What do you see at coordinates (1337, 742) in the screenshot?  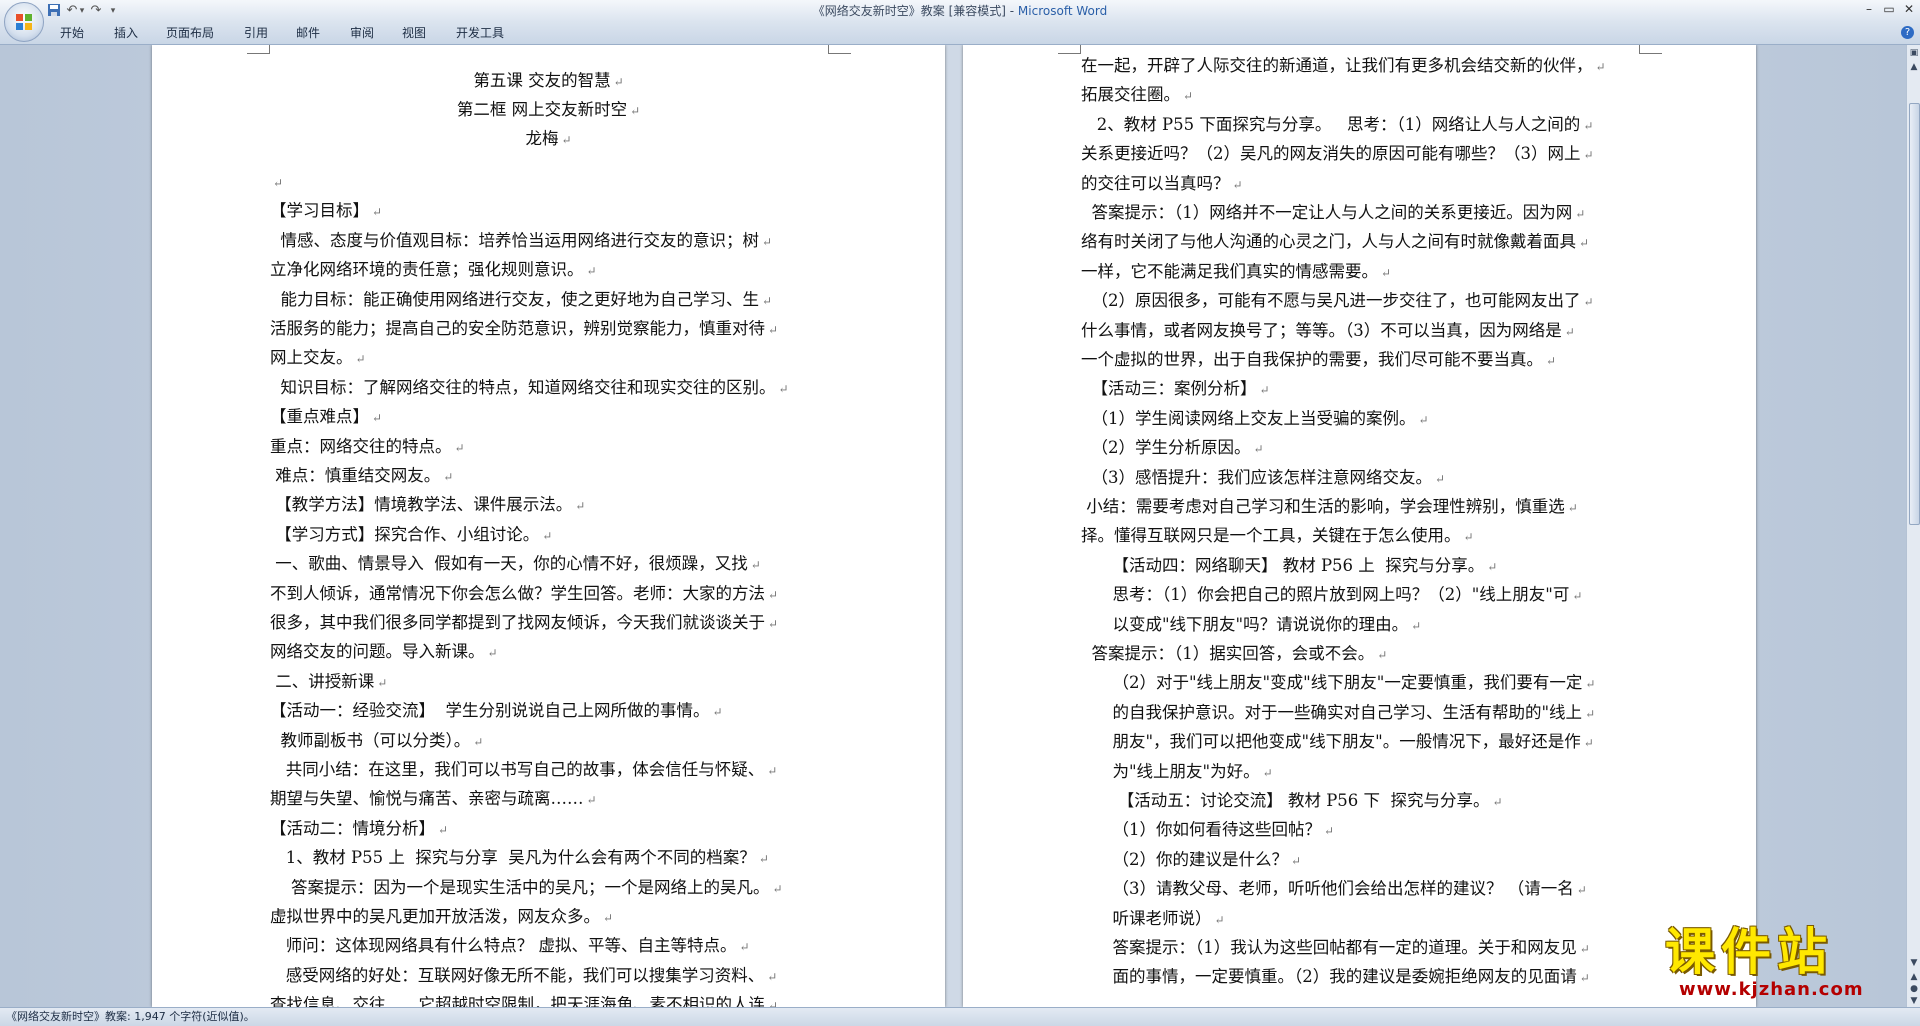 I see `text-line: 朋友"，我们可以把他变成"线下朋友"。一般情况下，最好还是作 ↵` at bounding box center [1337, 742].